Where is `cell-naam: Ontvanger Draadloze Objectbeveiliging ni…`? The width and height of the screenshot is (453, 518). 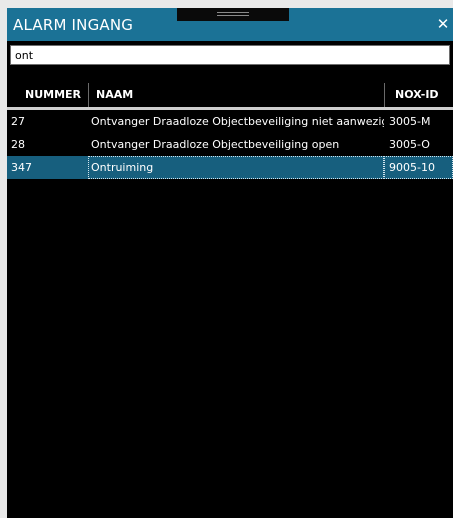
cell-naam: Ontvanger Draadloze Objectbeveiliging ni… is located at coordinates (237, 121).